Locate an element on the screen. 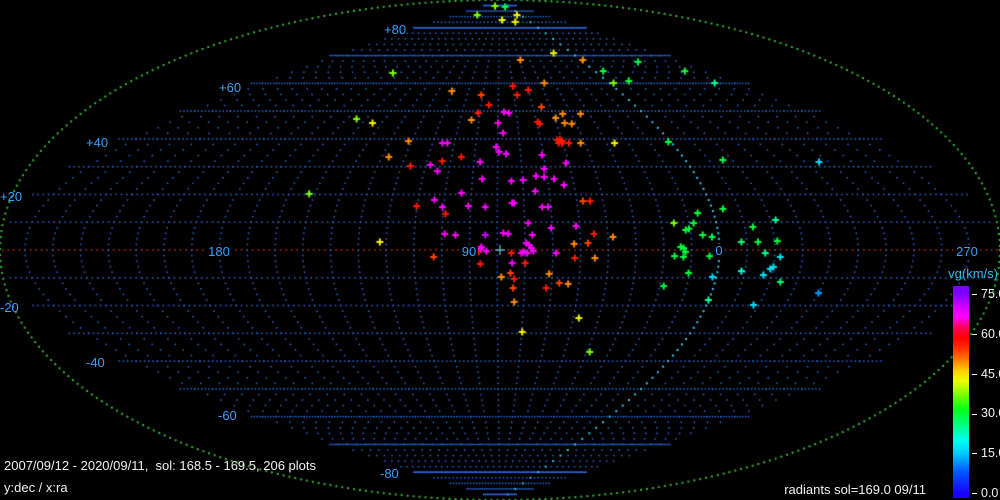  colorbar-tick-label: 0.0 is located at coordinates (985, 493).